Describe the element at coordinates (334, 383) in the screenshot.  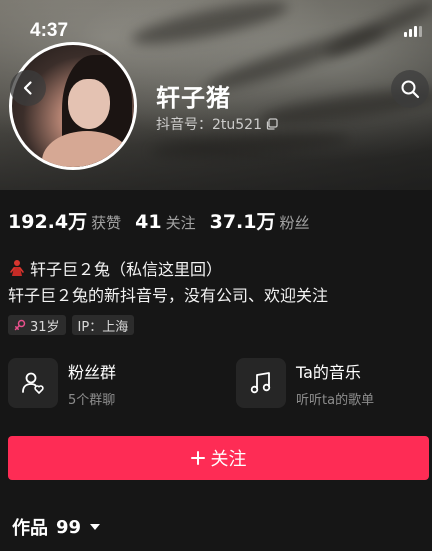
I see `music-card: Ta的音乐 听听ta的歌单` at that location.